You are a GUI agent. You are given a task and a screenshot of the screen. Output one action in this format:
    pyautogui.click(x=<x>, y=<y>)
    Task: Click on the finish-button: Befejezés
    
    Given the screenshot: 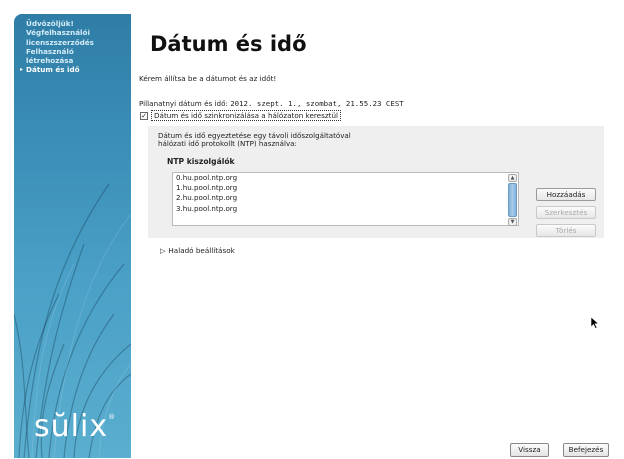 What is the action you would take?
    pyautogui.click(x=586, y=450)
    